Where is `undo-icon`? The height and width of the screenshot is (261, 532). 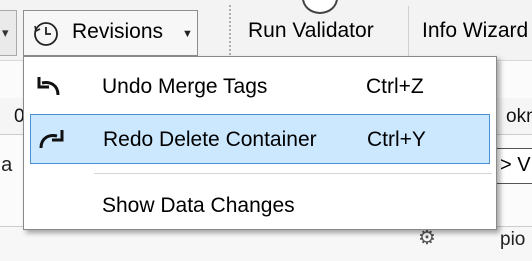 undo-icon is located at coordinates (48, 86).